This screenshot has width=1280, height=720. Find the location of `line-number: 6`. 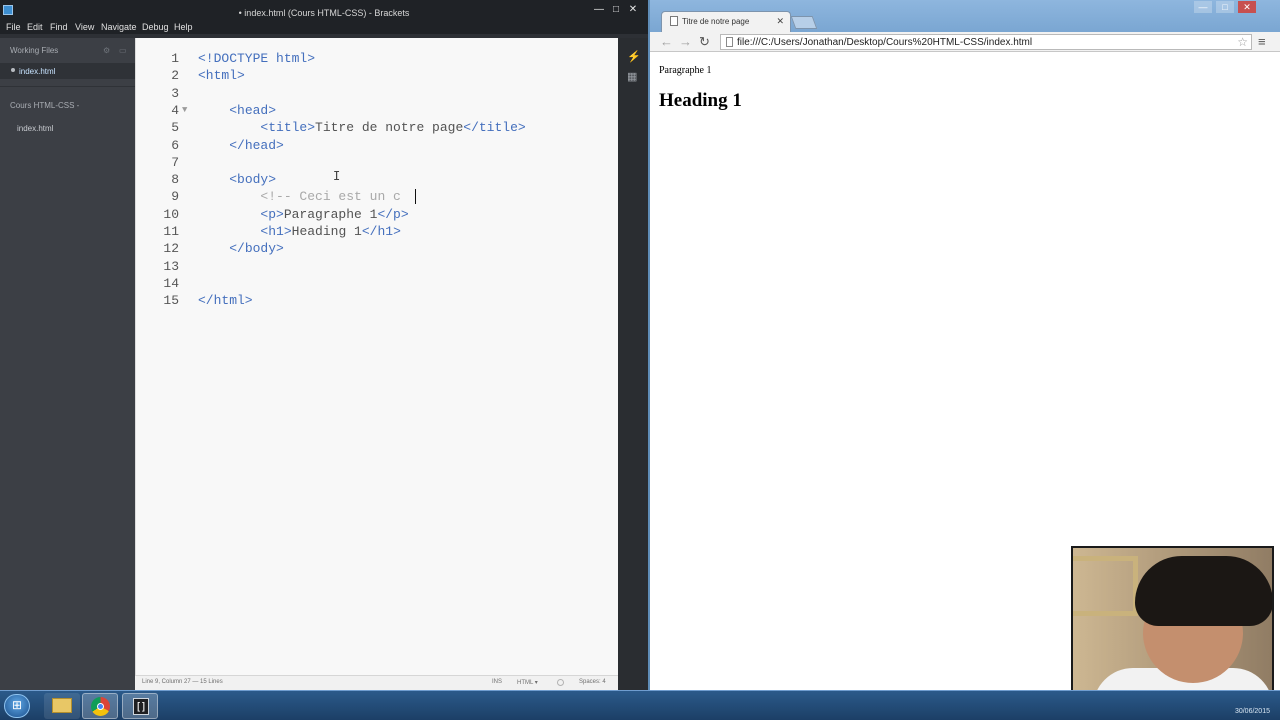

line-number: 6 is located at coordinates (175, 145).